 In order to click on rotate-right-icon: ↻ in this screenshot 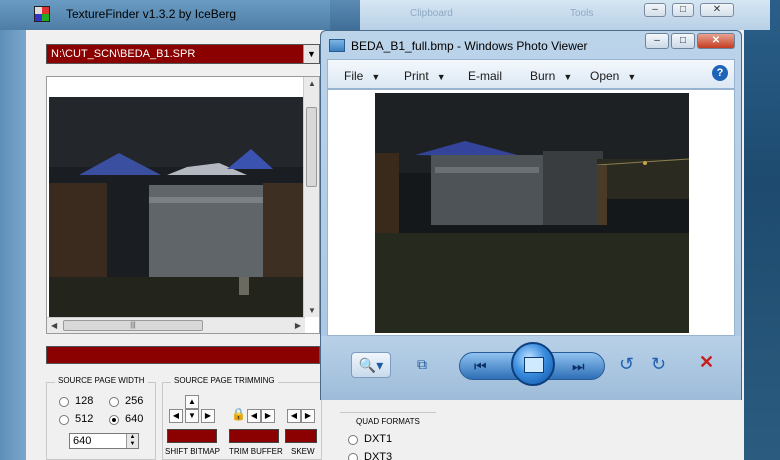, I will do `click(658, 364)`.